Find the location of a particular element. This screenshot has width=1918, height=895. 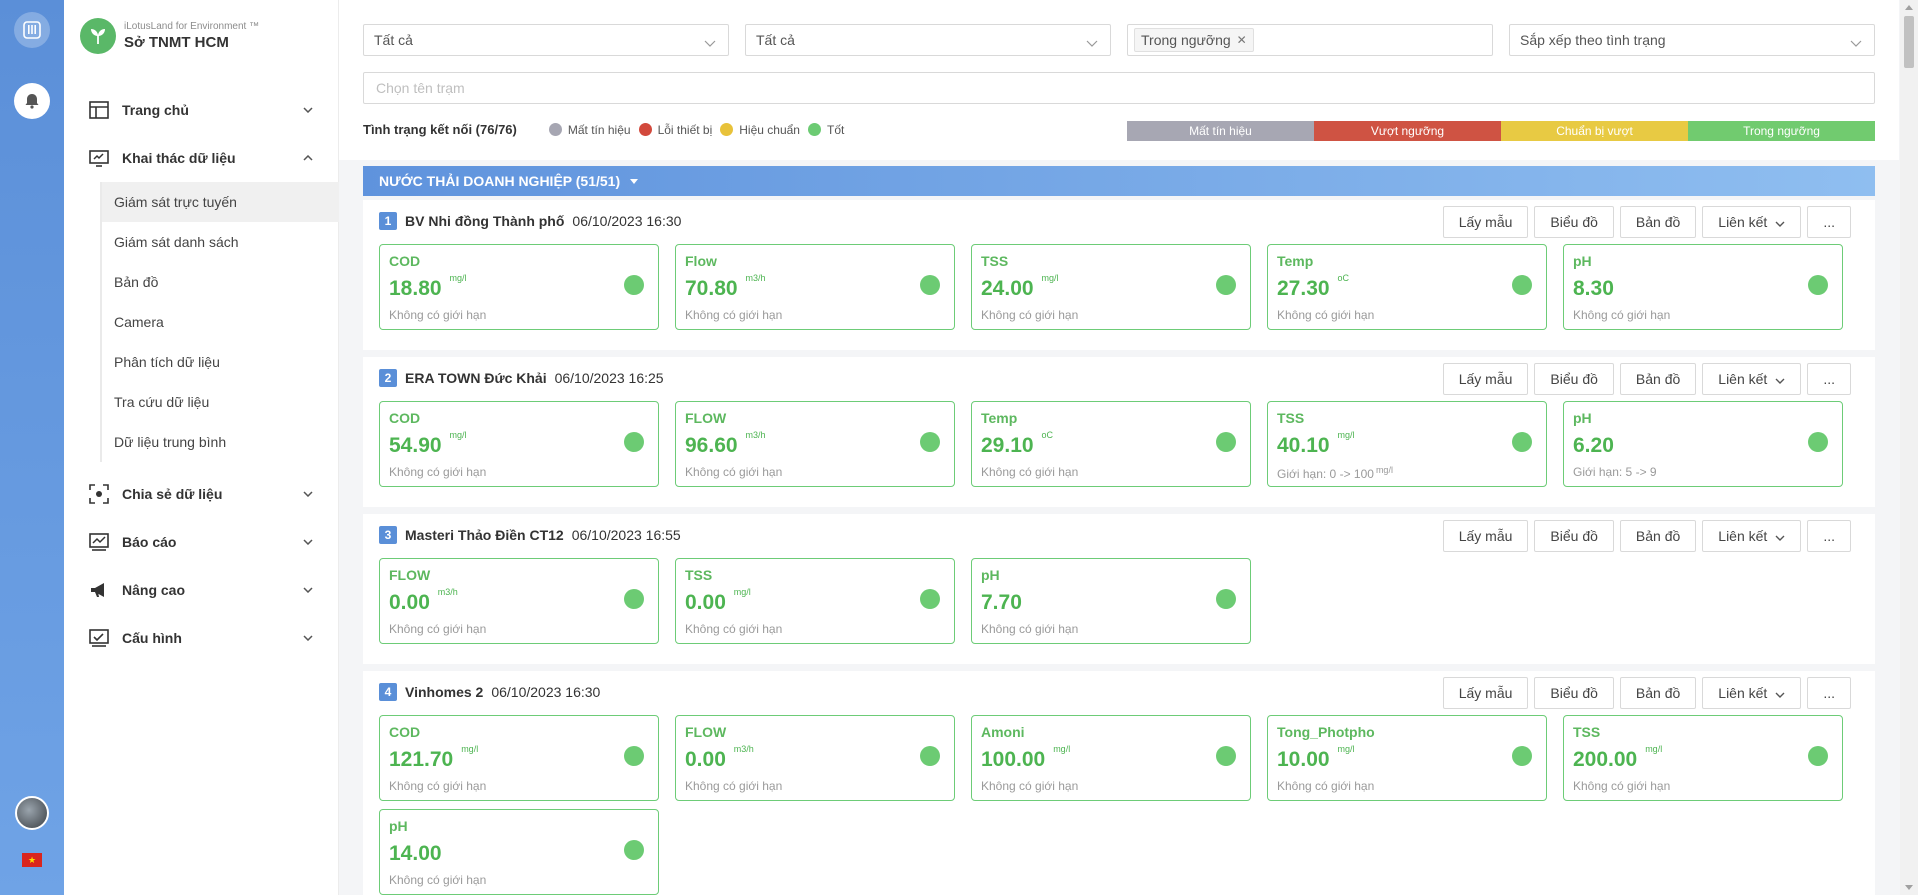

station-group-header: NƯỚC THẢI DOANH NGHIỆP (51/51) is located at coordinates (1119, 181).